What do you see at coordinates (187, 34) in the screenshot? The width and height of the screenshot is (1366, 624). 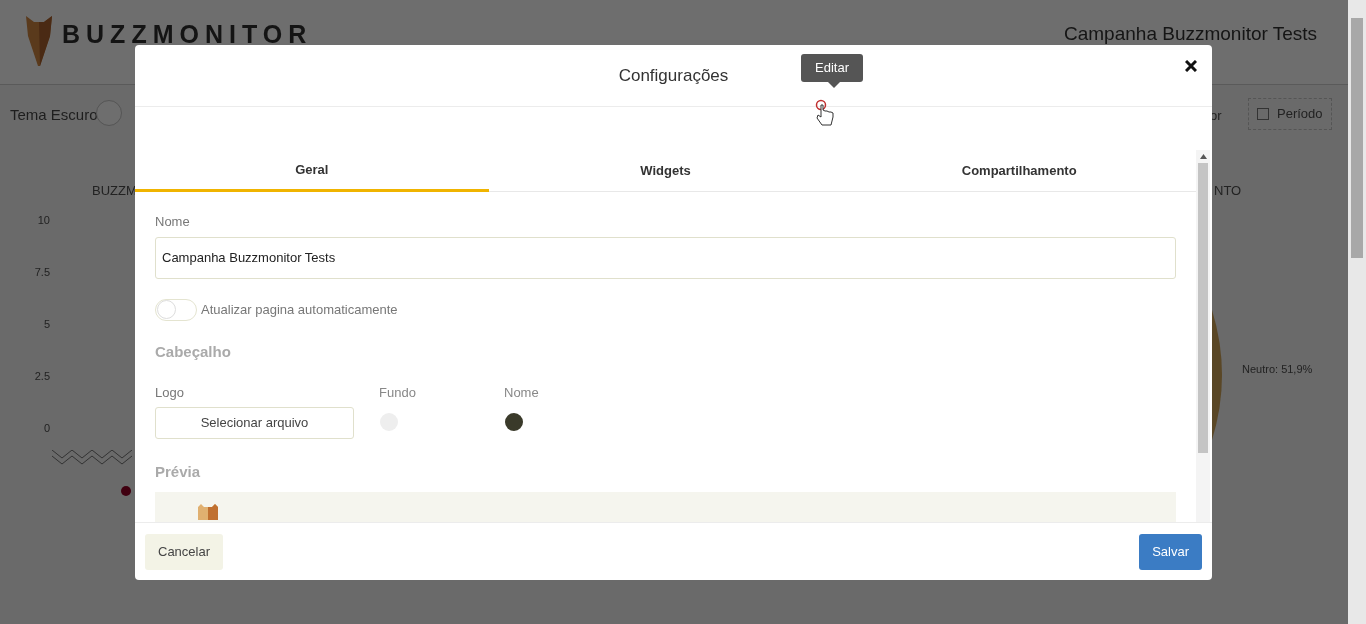 I see `brand-logo: BUZZMONITOR` at bounding box center [187, 34].